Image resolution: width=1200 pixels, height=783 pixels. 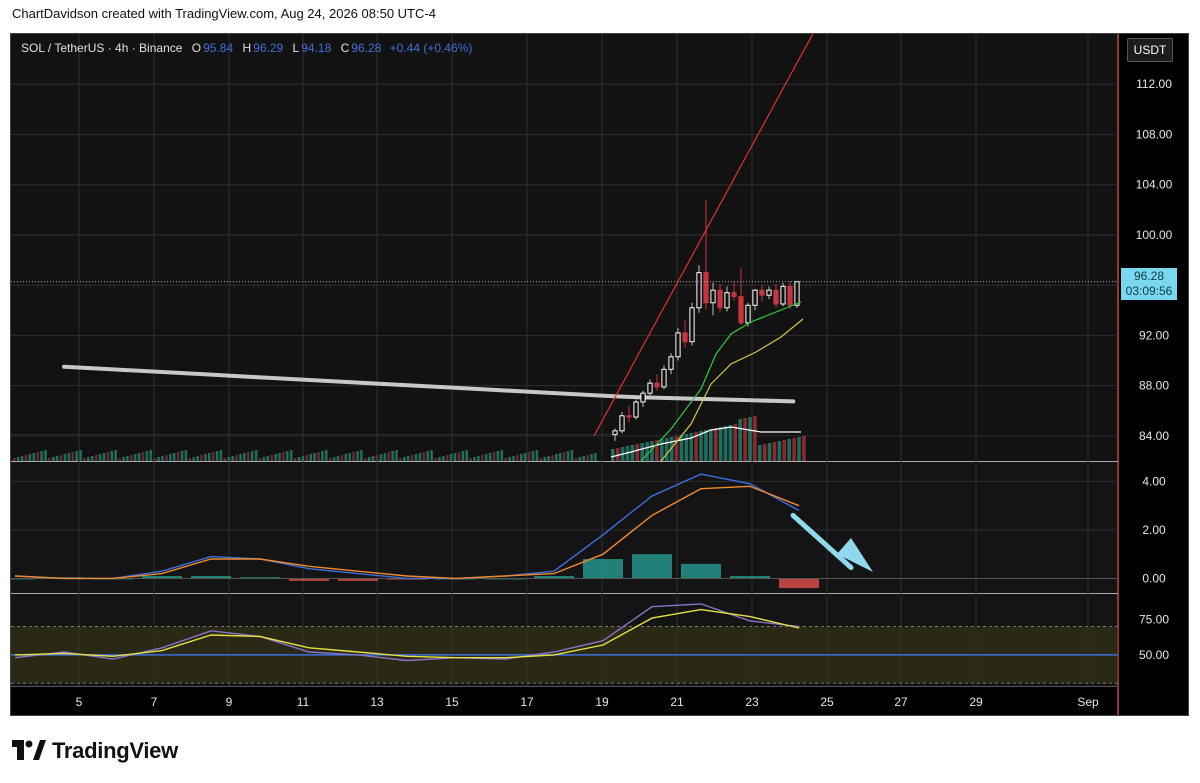 What do you see at coordinates (101, 48) in the screenshot?
I see `symbol-title: SOL / TetherUS · 4h · Binance` at bounding box center [101, 48].